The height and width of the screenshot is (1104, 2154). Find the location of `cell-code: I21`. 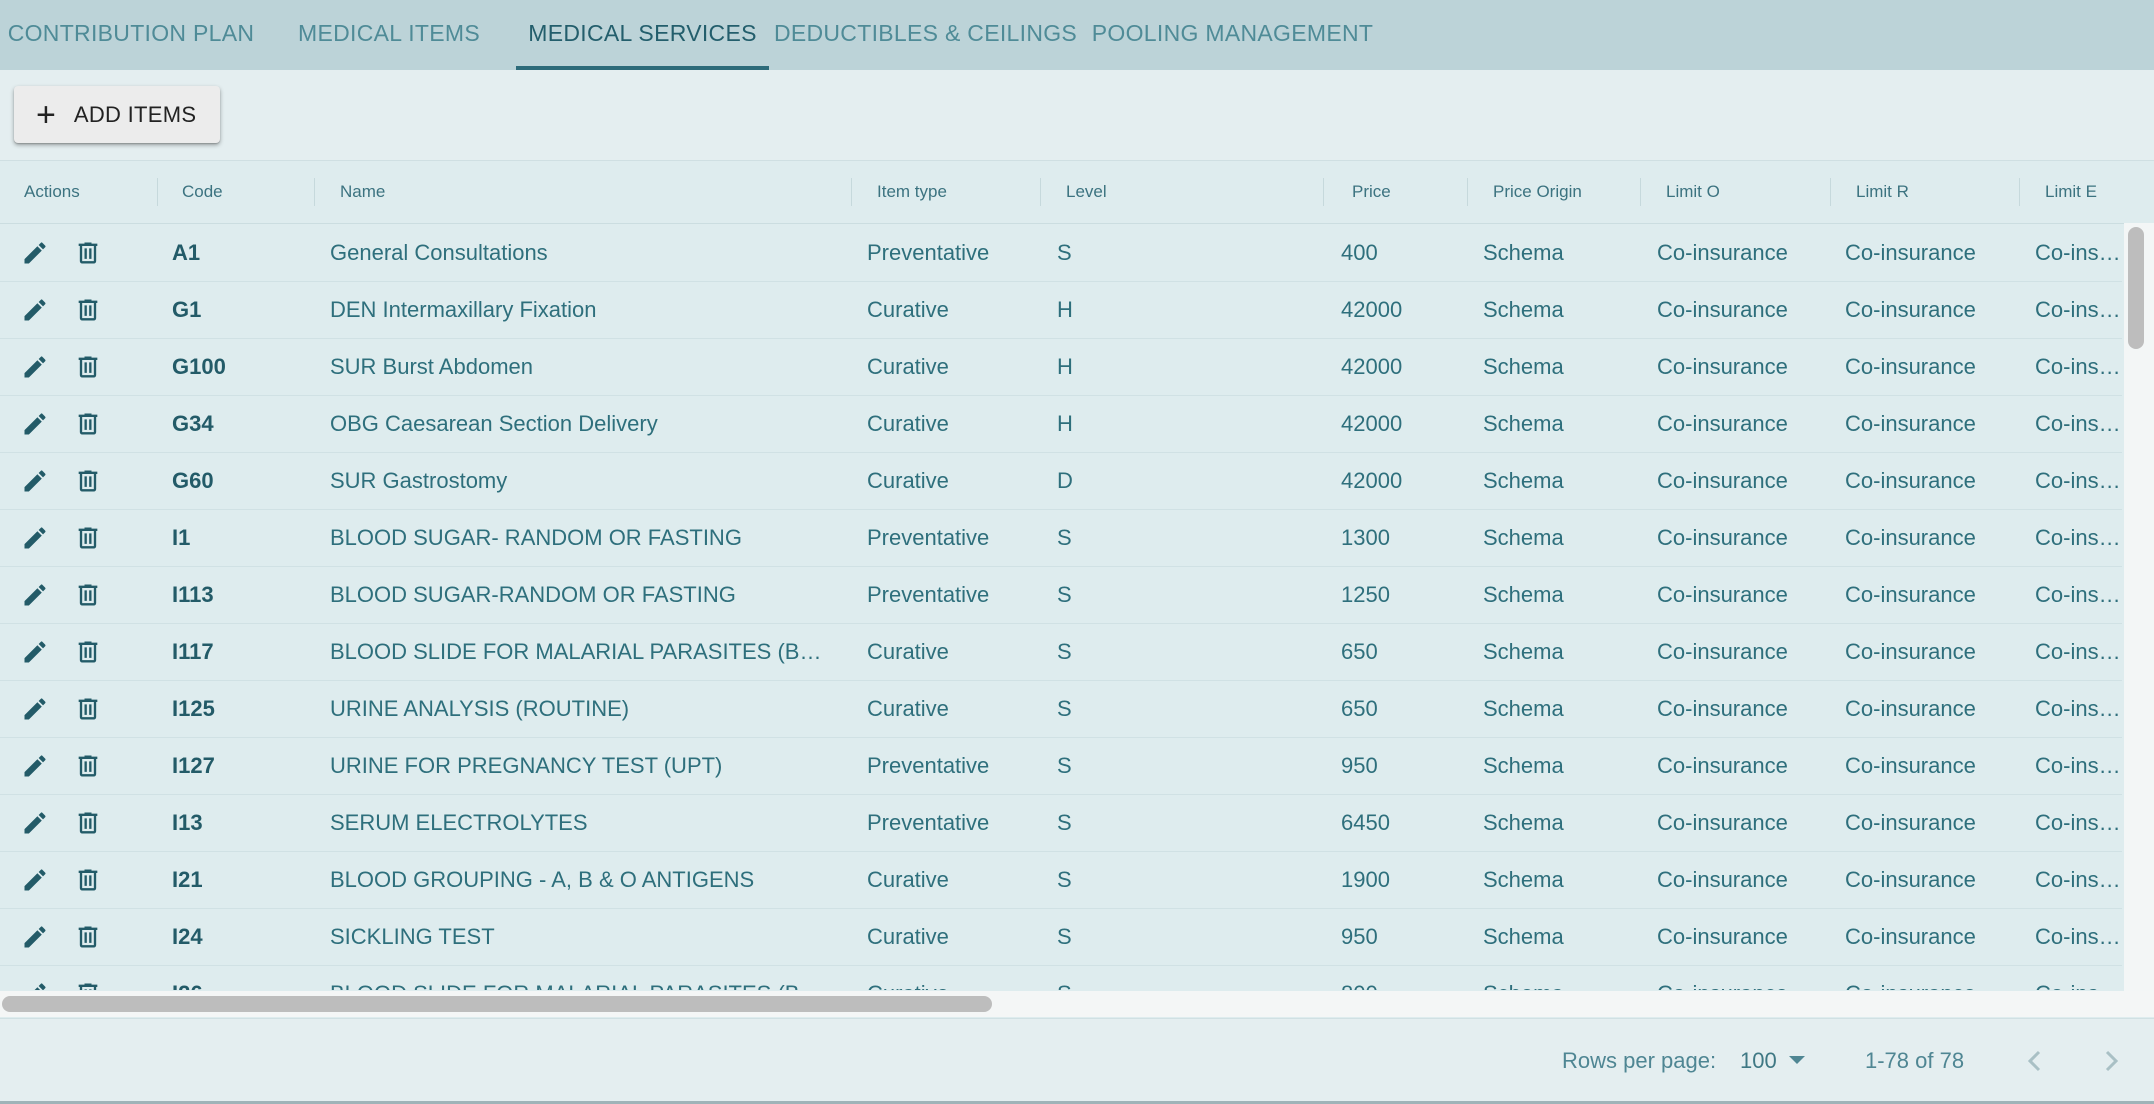

cell-code: I21 is located at coordinates (187, 879).